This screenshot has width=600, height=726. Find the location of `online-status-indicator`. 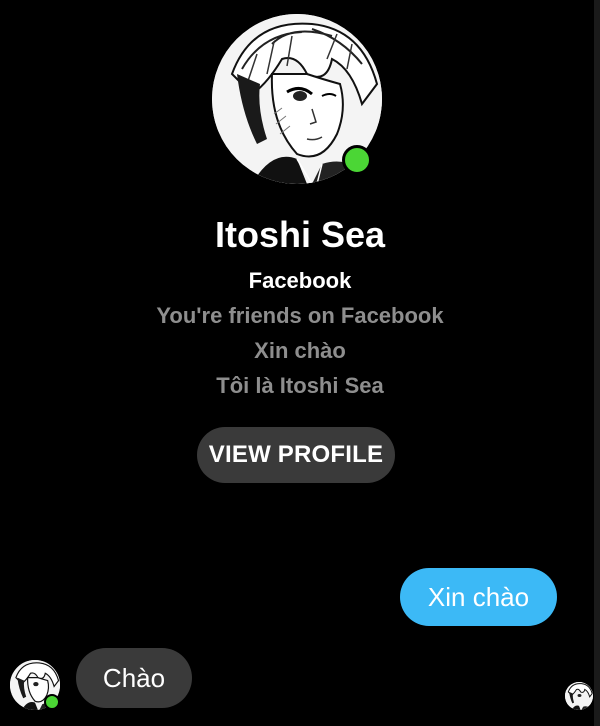

online-status-indicator is located at coordinates (357, 160).